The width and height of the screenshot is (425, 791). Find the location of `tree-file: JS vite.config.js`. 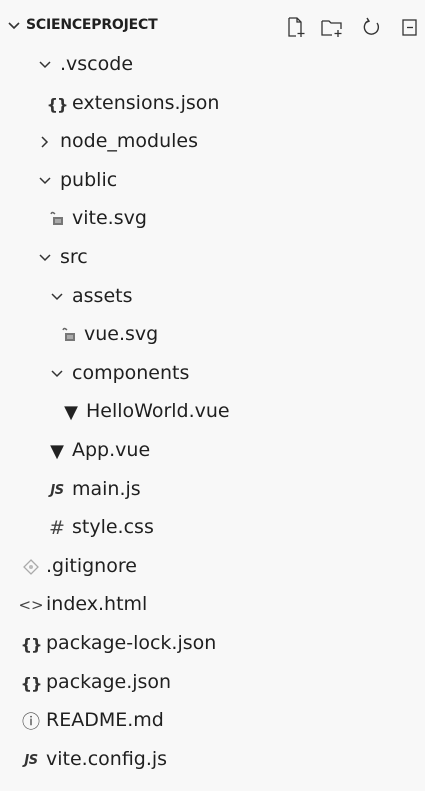

tree-file: JS vite.config.js is located at coordinates (212, 761).